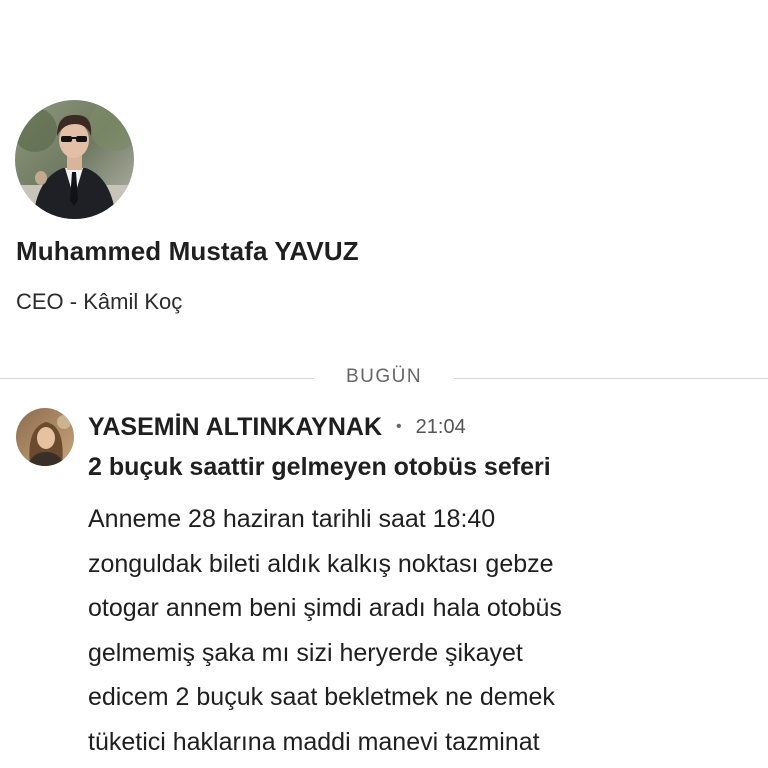 Image resolution: width=768 pixels, height=768 pixels. Describe the element at coordinates (440, 426) in the screenshot. I see `message-timestamp: 21:04` at that location.